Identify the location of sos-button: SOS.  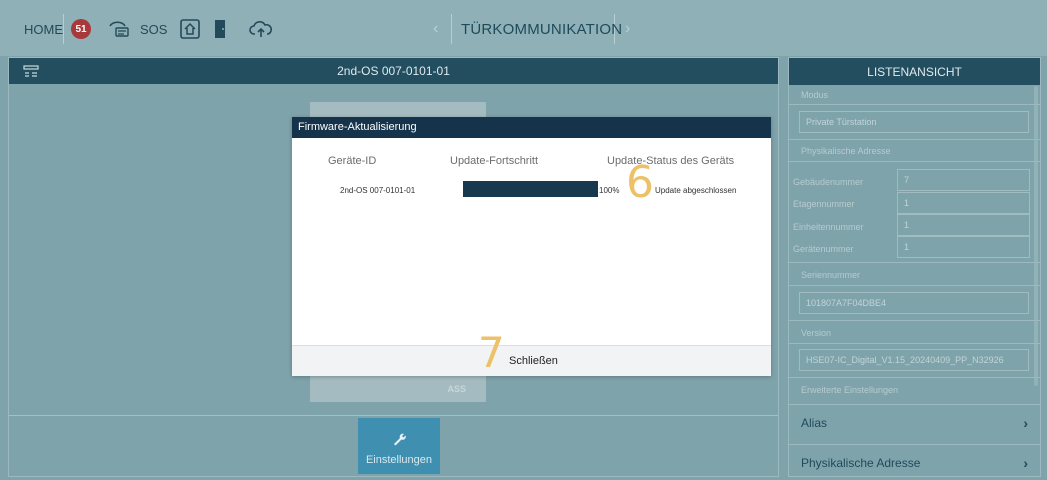
(153, 29).